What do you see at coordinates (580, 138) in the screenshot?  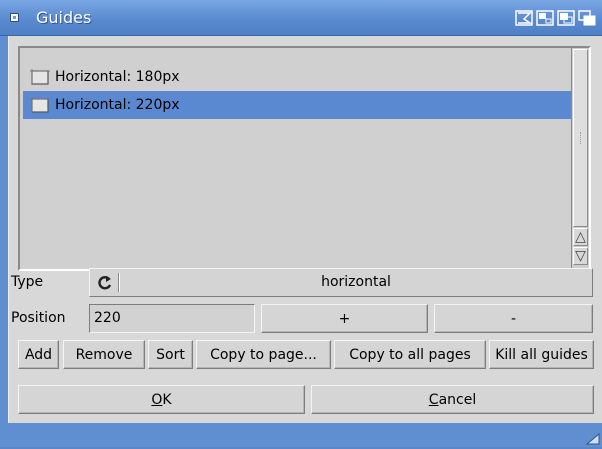 I see `scroll-knob` at bounding box center [580, 138].